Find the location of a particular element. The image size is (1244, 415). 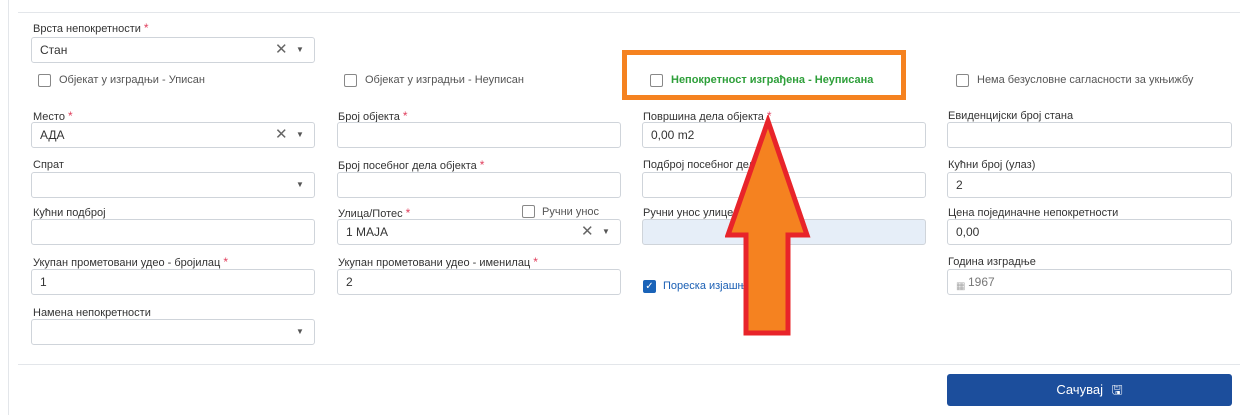

year-built-label: Година изградње is located at coordinates (992, 262).